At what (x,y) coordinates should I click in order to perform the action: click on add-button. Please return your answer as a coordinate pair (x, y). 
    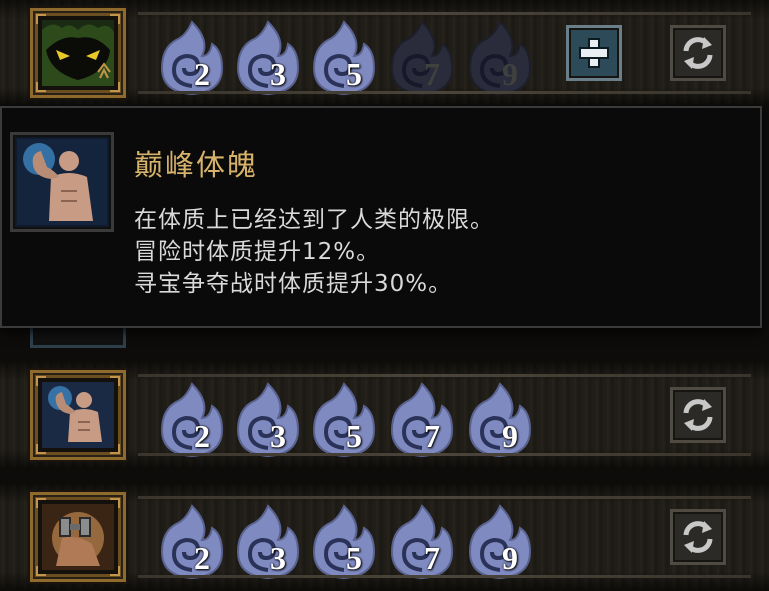
    Looking at the image, I should click on (594, 53).